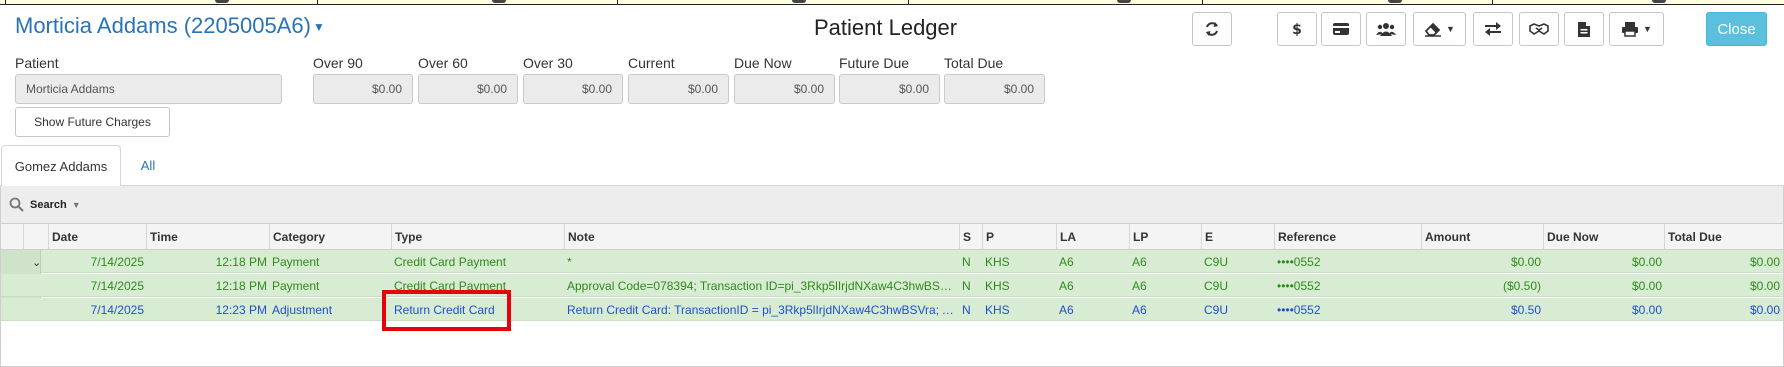 The height and width of the screenshot is (367, 1784). I want to click on users-icon, so click(1386, 29).